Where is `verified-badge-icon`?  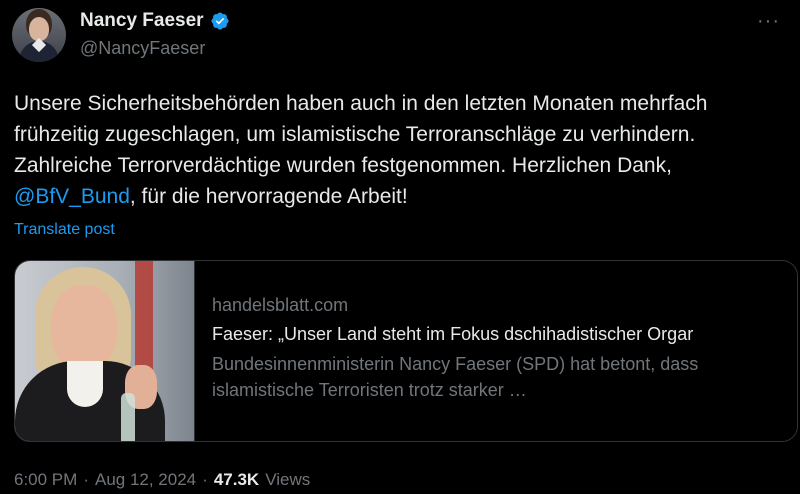 verified-badge-icon is located at coordinates (220, 21).